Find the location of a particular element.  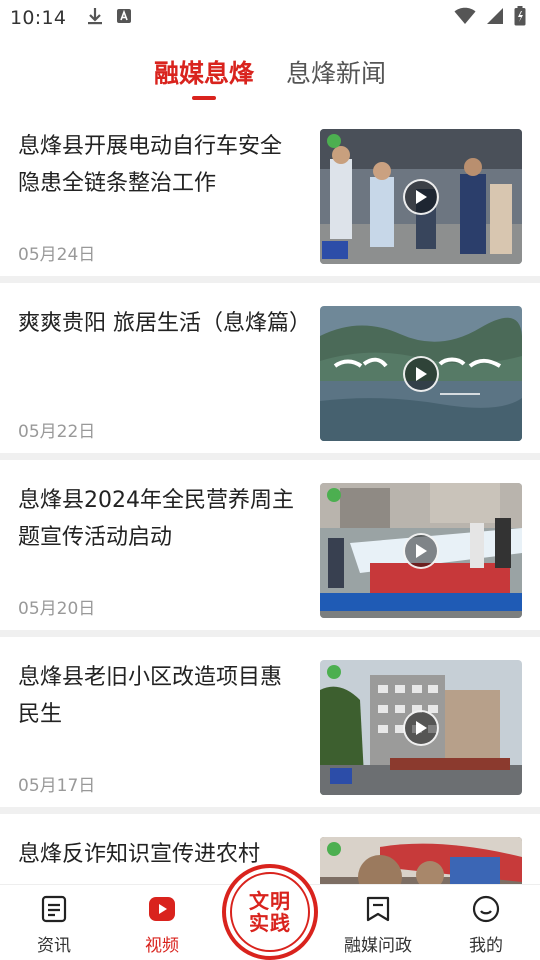

smile-icon is located at coordinates (486, 911).